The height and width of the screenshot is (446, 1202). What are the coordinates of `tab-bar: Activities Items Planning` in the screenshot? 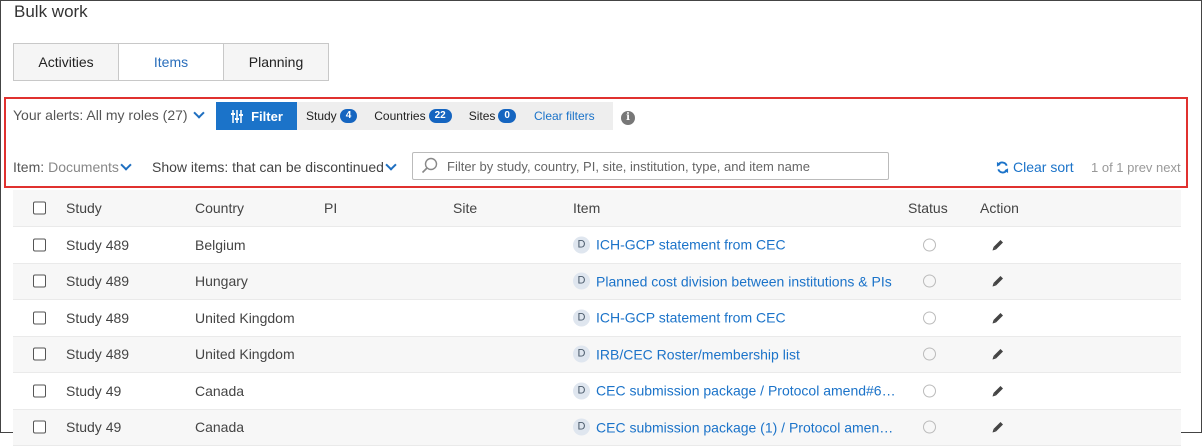 It's located at (171, 62).